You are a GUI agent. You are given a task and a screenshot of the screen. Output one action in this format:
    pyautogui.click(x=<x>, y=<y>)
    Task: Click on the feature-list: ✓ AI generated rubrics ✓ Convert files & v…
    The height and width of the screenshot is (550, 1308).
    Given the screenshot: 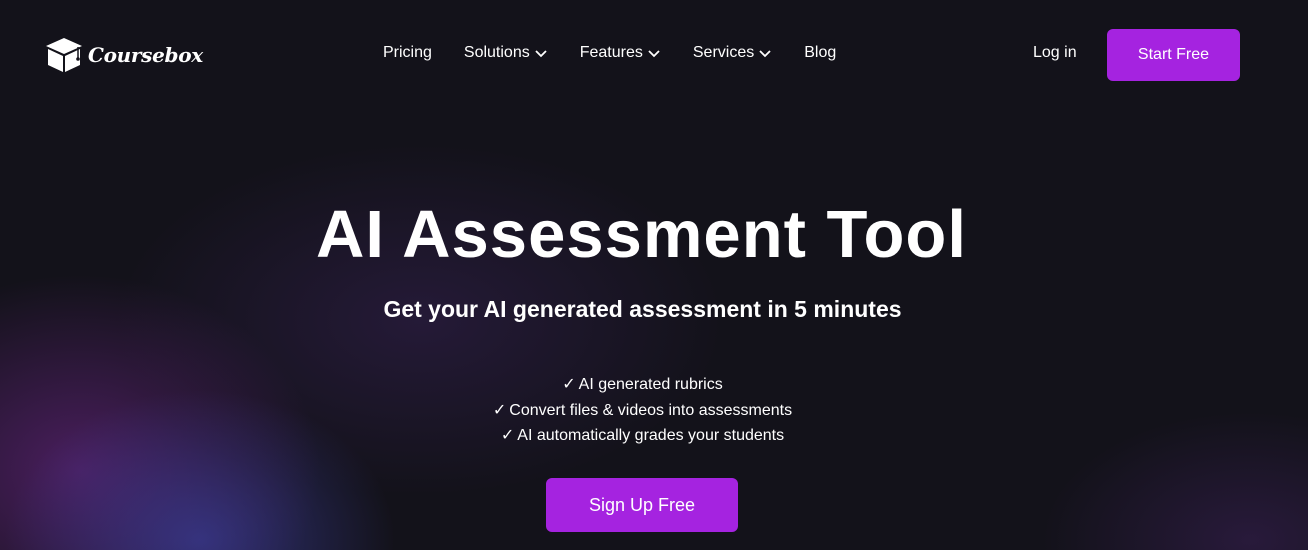 What is the action you would take?
    pyautogui.click(x=642, y=410)
    